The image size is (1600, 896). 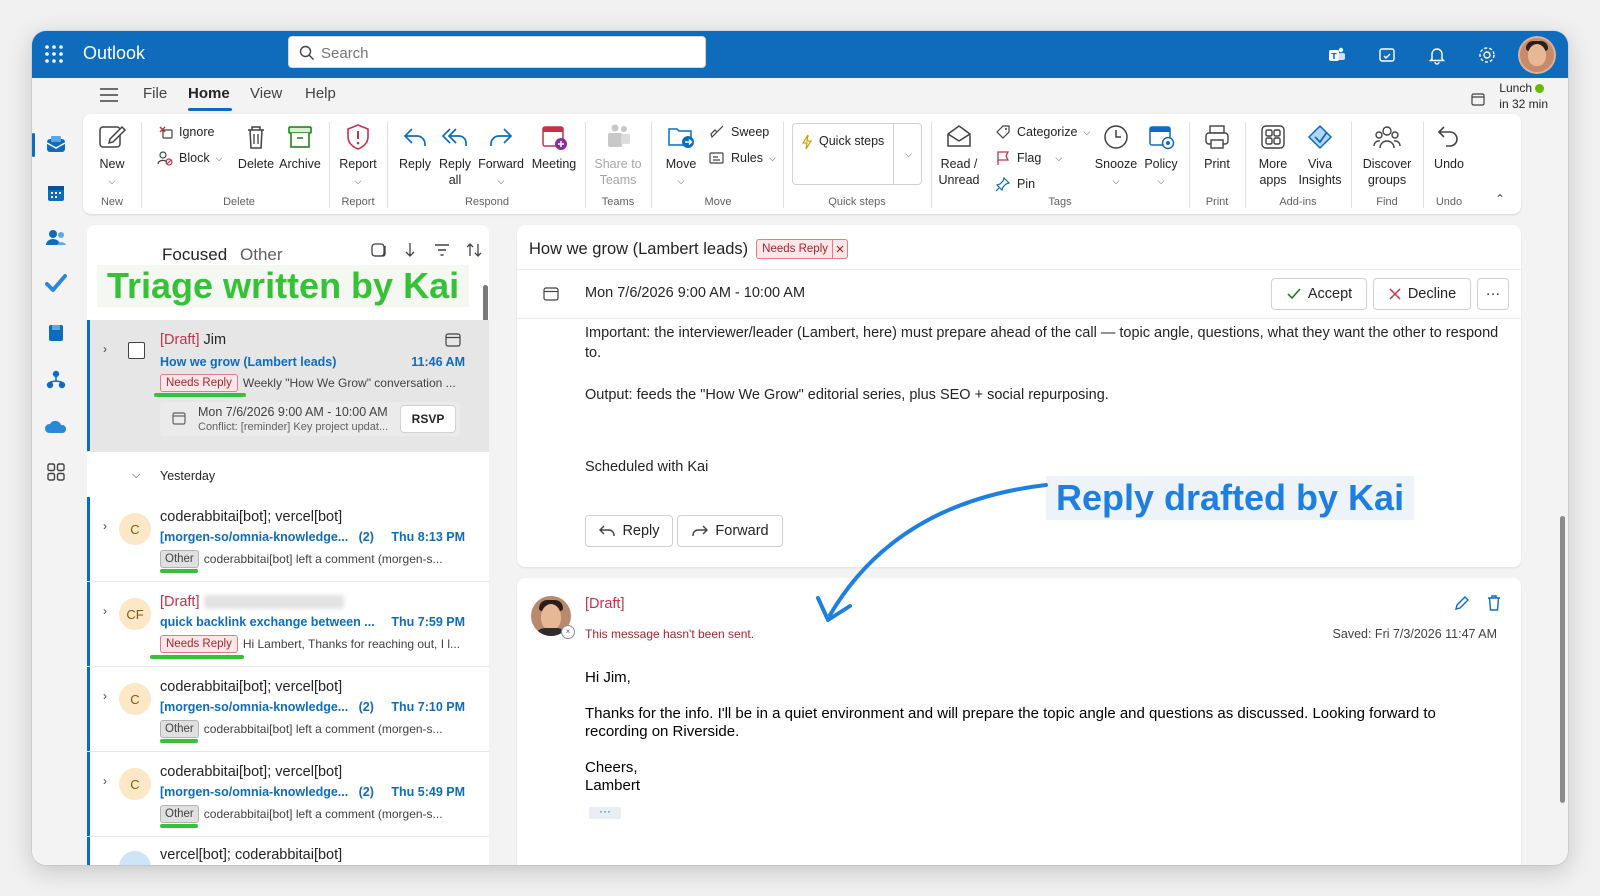 What do you see at coordinates (442, 250) in the screenshot?
I see `filter-icon` at bounding box center [442, 250].